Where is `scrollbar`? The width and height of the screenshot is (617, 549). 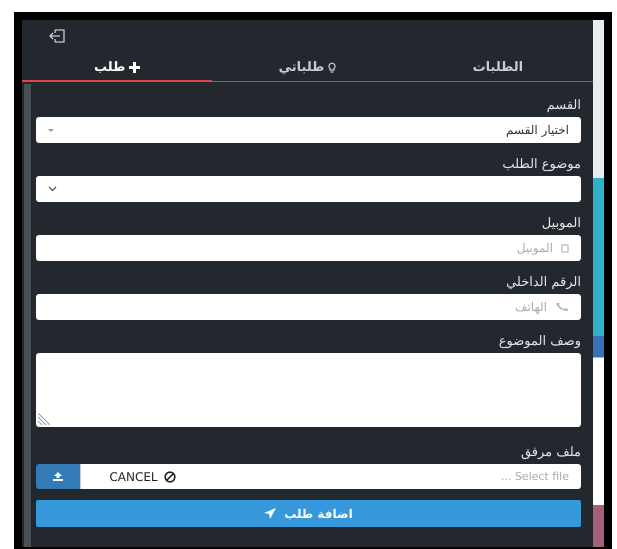
scrollbar is located at coordinates (27, 315).